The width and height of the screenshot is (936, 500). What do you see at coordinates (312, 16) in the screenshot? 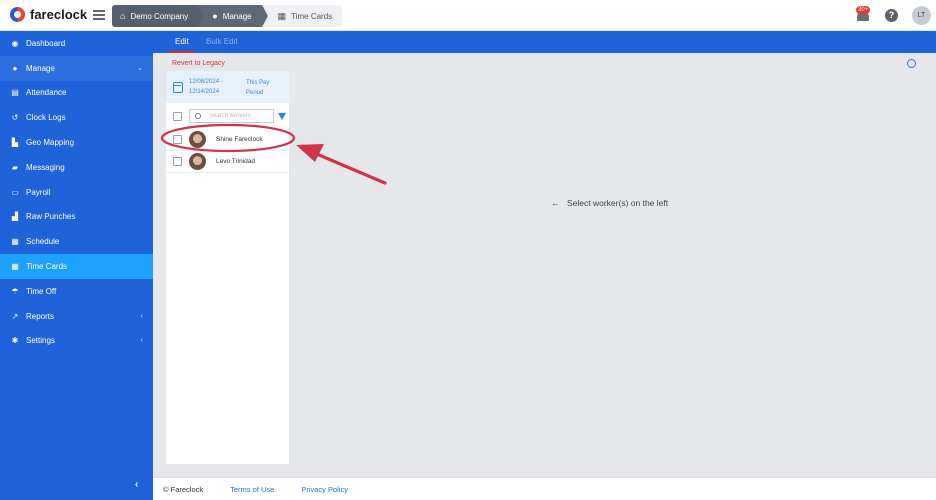
I see `breadcrumb-label: Time Cards` at bounding box center [312, 16].